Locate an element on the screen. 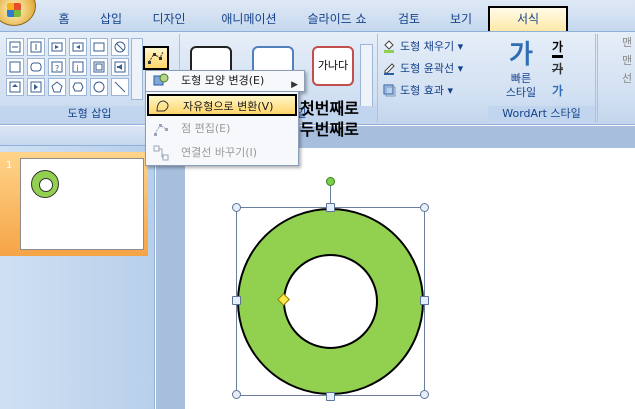 The height and width of the screenshot is (409, 635). shape-outline-label: 도형 윤곽선 ▾ is located at coordinates (432, 68).